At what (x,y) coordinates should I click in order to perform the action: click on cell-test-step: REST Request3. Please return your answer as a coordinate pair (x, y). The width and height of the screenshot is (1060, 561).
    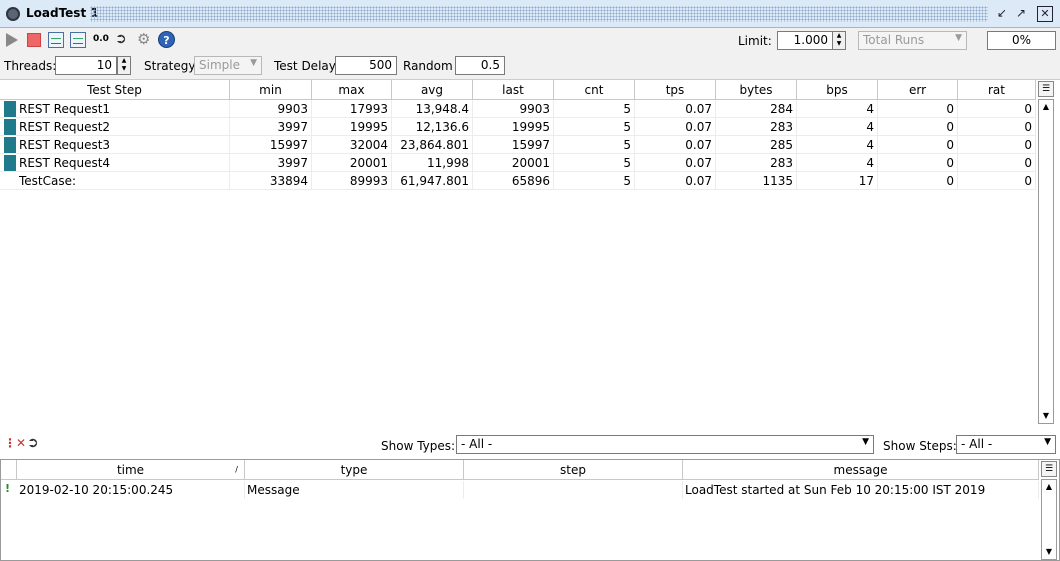
    Looking at the image, I should click on (123, 145).